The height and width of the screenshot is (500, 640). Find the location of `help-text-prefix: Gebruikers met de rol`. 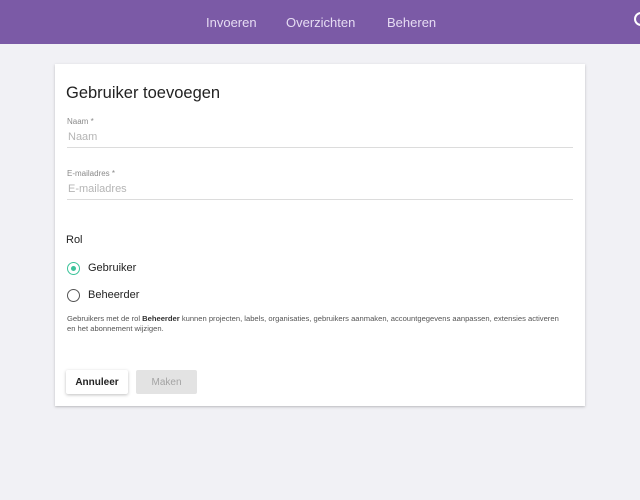

help-text-prefix: Gebruikers met de rol is located at coordinates (105, 318).